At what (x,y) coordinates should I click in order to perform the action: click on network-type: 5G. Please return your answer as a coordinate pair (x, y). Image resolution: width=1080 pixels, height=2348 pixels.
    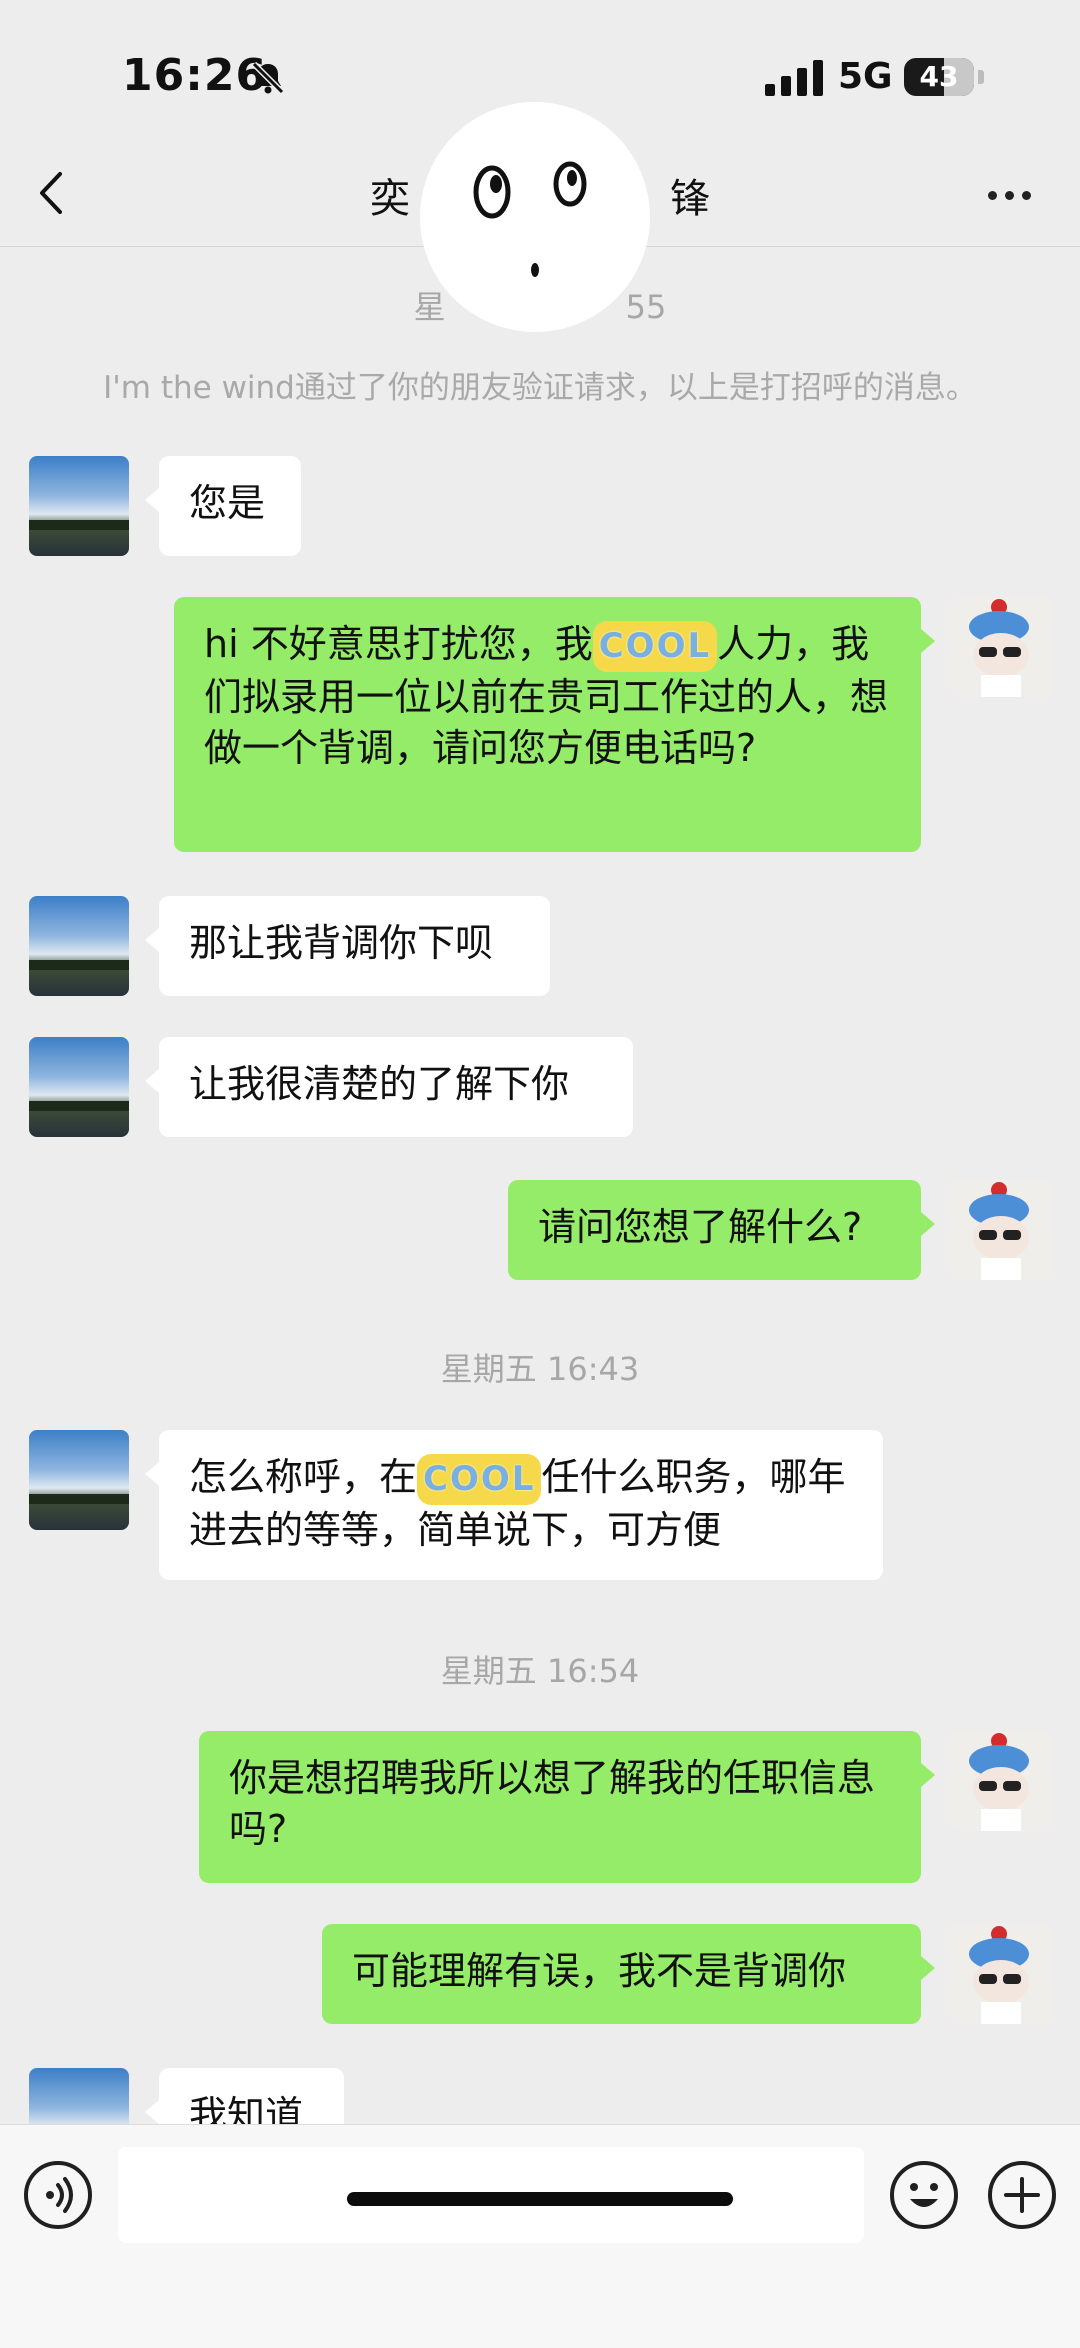
    Looking at the image, I should click on (865, 76).